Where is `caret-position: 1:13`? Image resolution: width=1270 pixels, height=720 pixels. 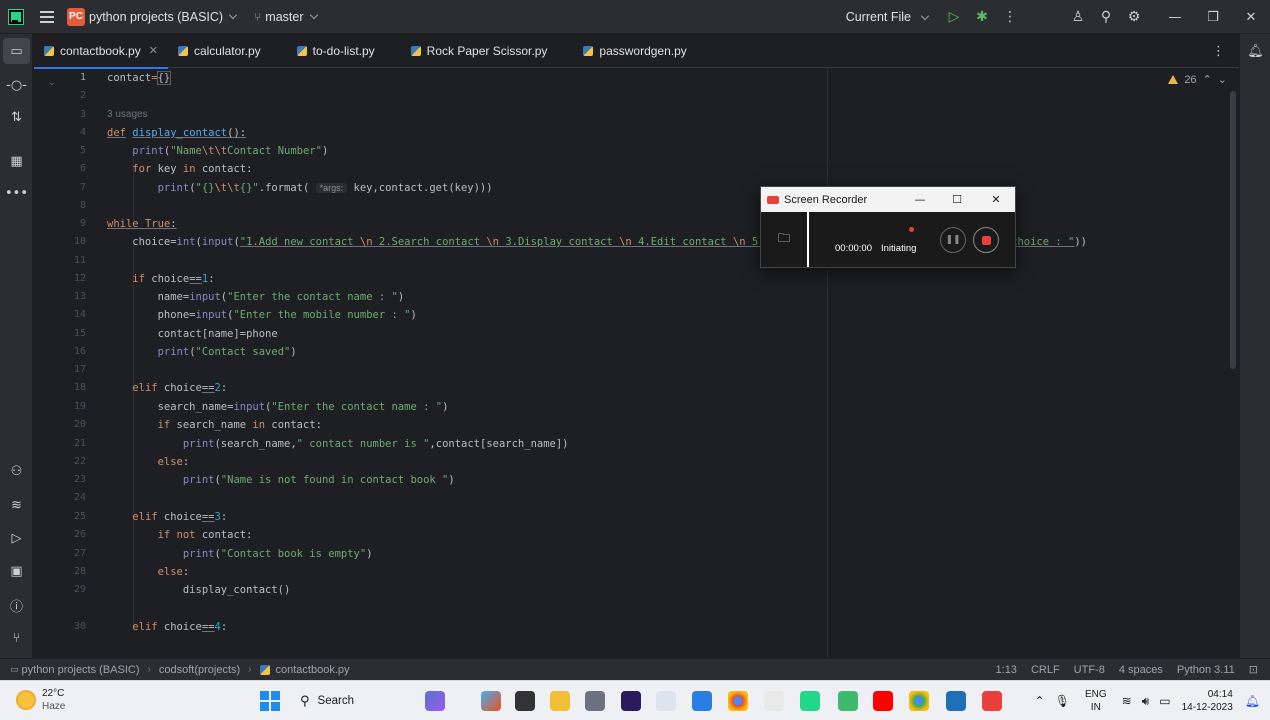 caret-position: 1:13 is located at coordinates (1006, 670).